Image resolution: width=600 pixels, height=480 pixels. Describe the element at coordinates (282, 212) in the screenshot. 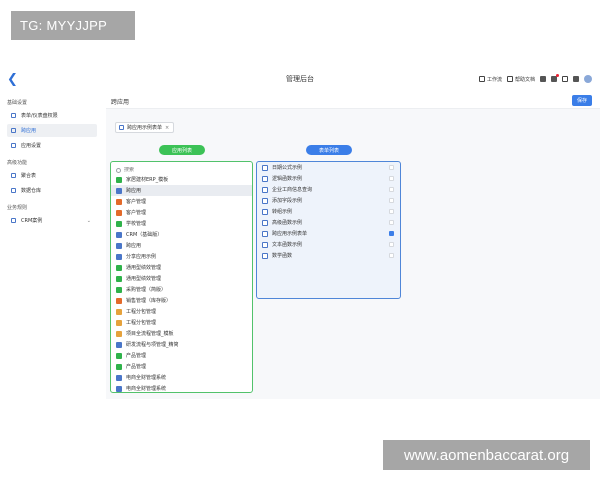

I see `list-item-label: 转组示例` at that location.